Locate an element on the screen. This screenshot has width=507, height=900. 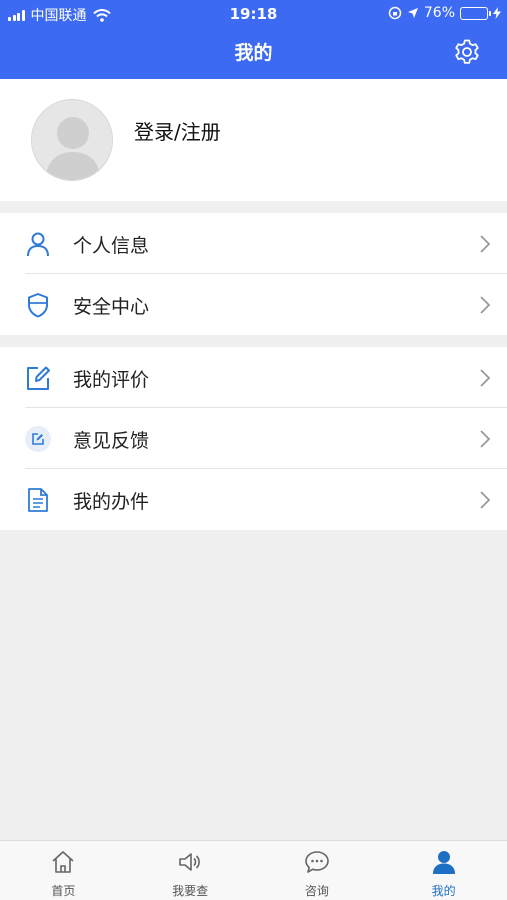
edit-icon is located at coordinates (38, 378).